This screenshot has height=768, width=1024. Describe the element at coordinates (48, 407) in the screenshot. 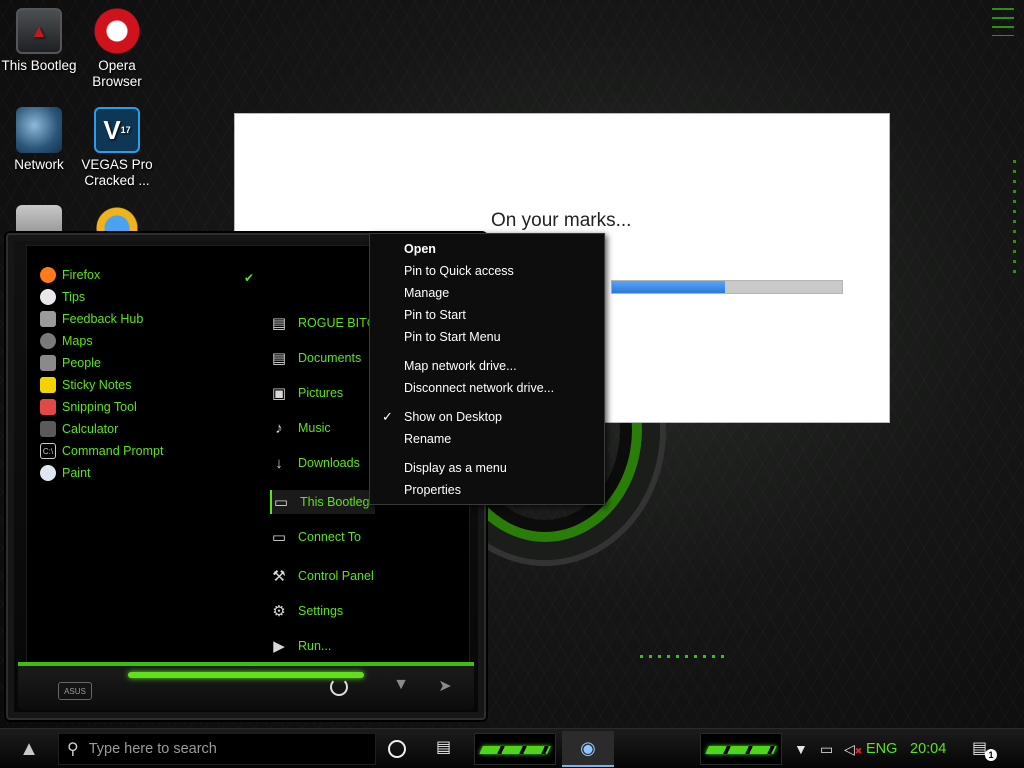

I see `snipping-tool-icon` at that location.